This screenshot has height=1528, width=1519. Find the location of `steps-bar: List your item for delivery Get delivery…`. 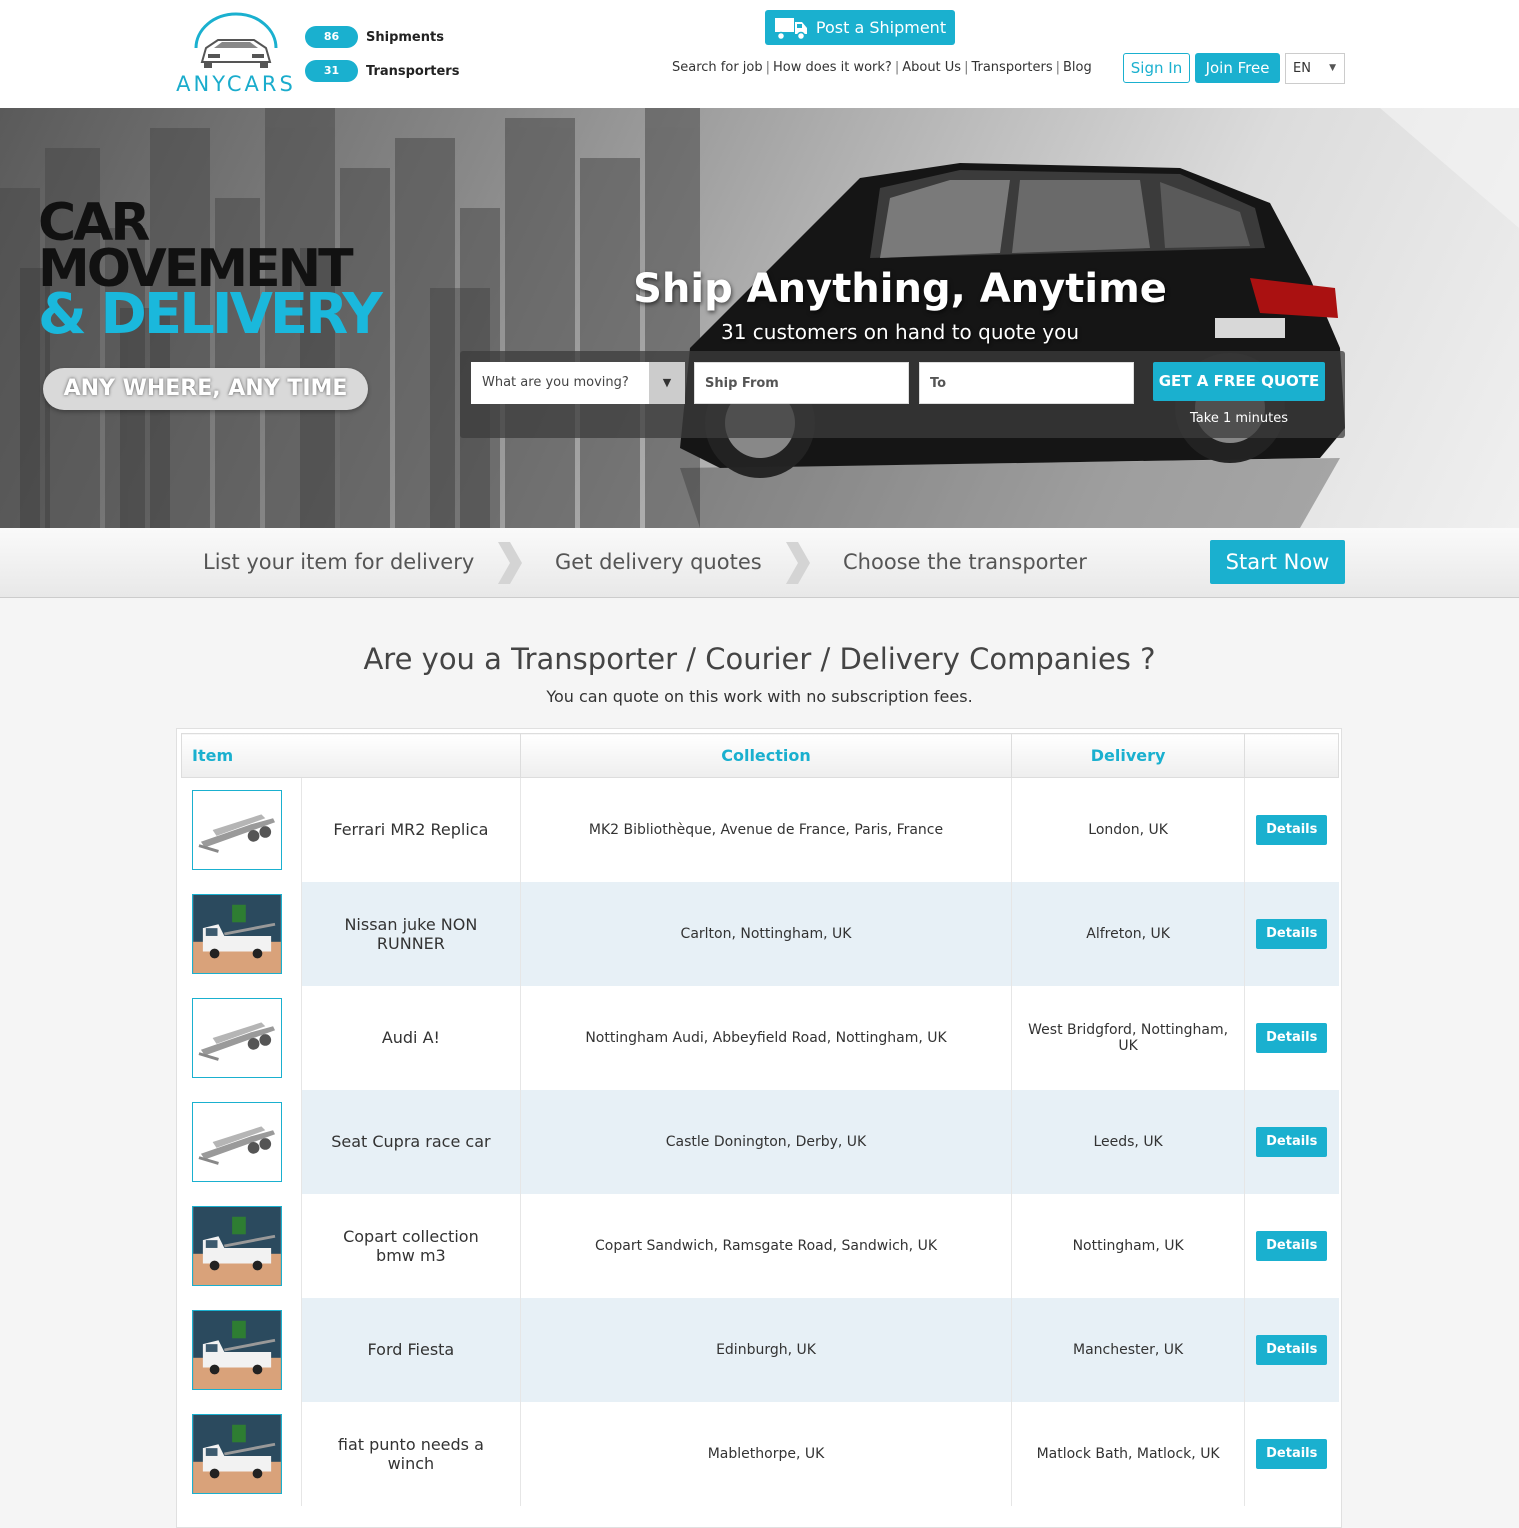

steps-bar: List your item for delivery Get delivery… is located at coordinates (759, 563).